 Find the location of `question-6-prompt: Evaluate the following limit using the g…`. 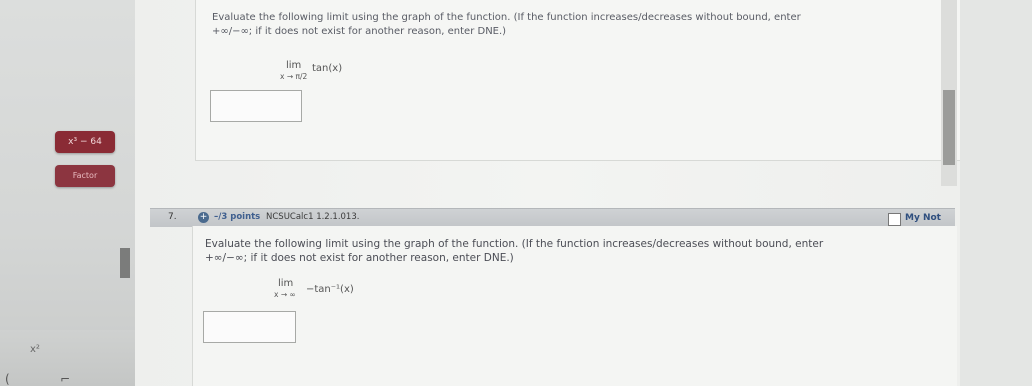

question-6-prompt: Evaluate the following limit using the g… is located at coordinates (562, 25).